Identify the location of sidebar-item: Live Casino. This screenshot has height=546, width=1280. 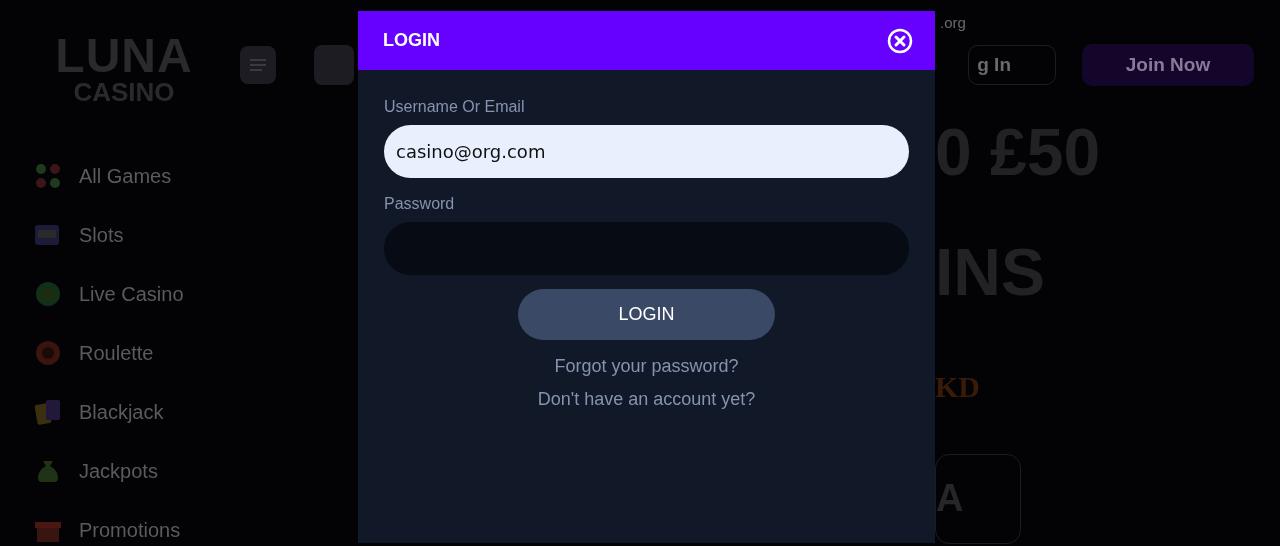
(137, 294).